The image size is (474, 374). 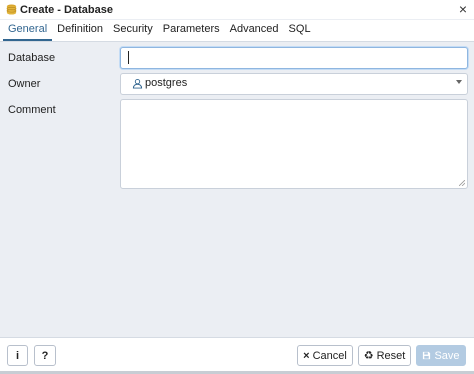 What do you see at coordinates (28, 30) in the screenshot?
I see `tab-general: General` at bounding box center [28, 30].